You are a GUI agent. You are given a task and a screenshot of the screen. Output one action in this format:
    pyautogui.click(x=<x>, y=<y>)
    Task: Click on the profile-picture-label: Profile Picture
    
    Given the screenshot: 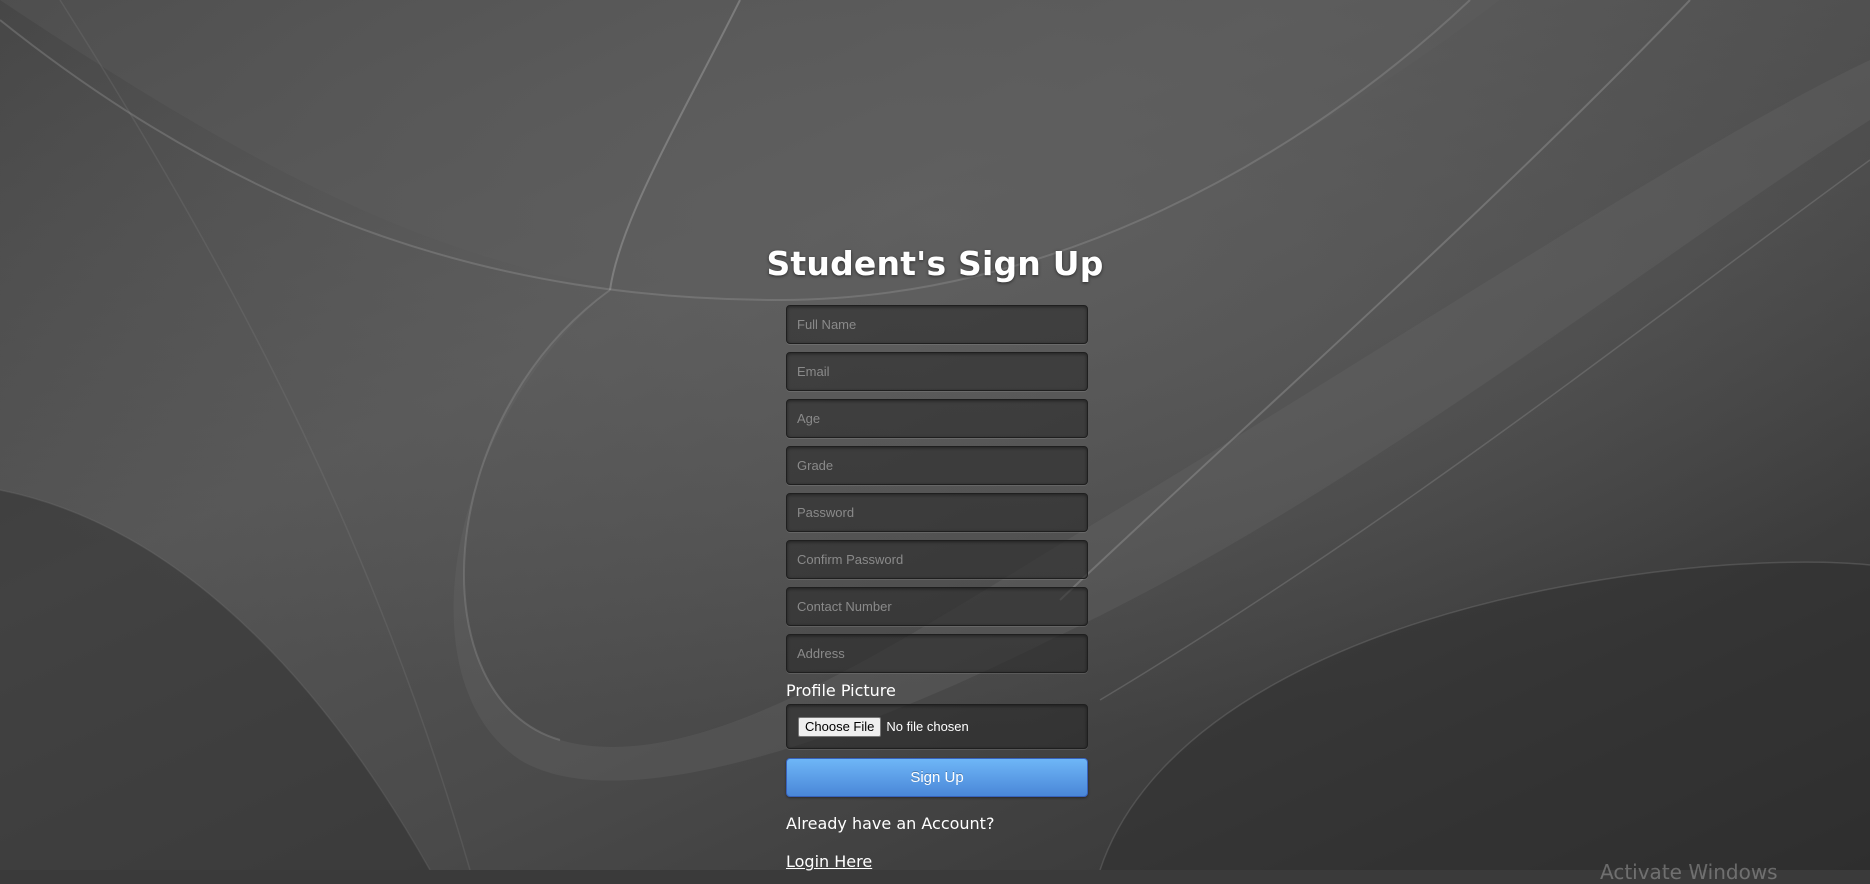 What is the action you would take?
    pyautogui.click(x=841, y=690)
    